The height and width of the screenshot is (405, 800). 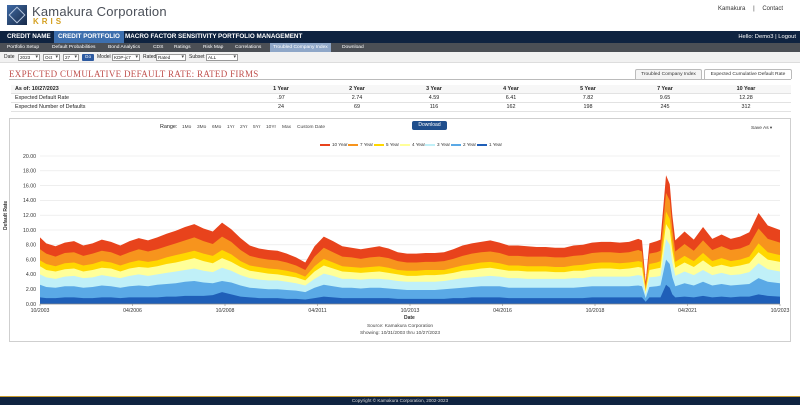 What do you see at coordinates (6, 215) in the screenshot?
I see `y-axis-label: Default Rate` at bounding box center [6, 215].